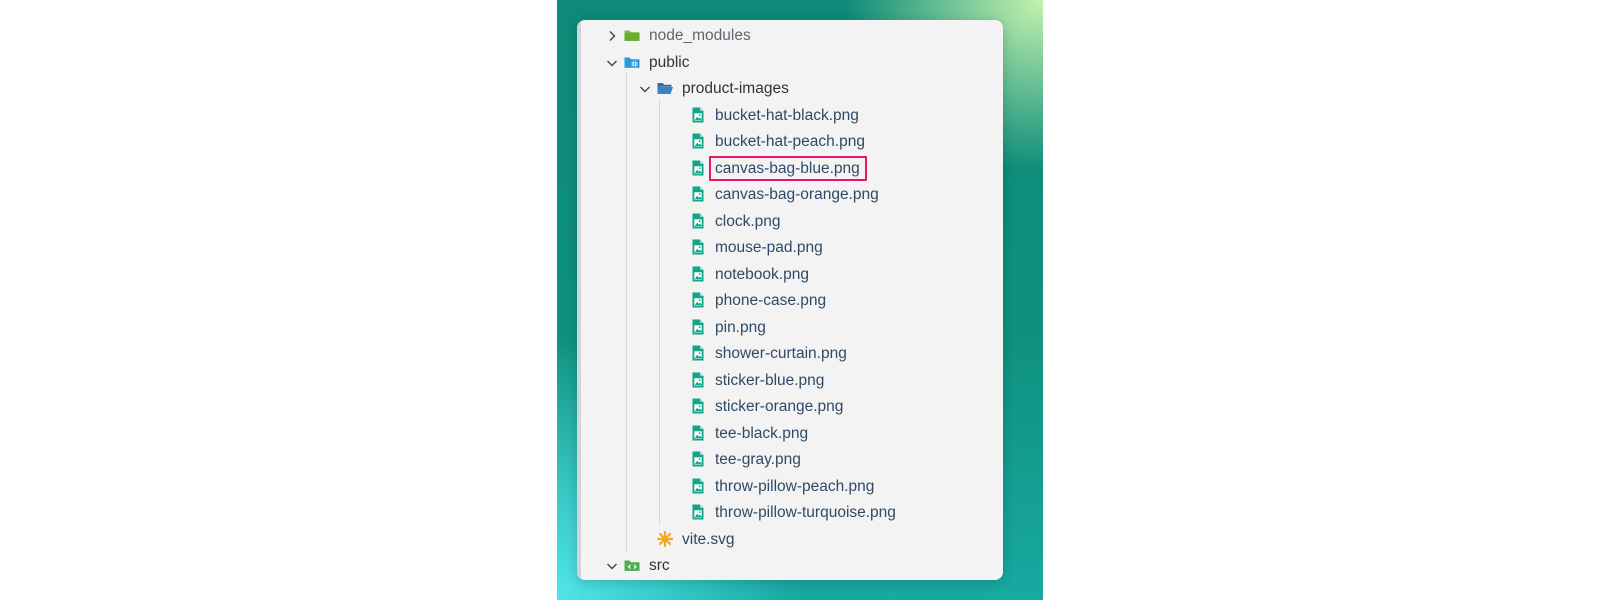  What do you see at coordinates (748, 221) in the screenshot?
I see `tree-item-label: clock.png` at bounding box center [748, 221].